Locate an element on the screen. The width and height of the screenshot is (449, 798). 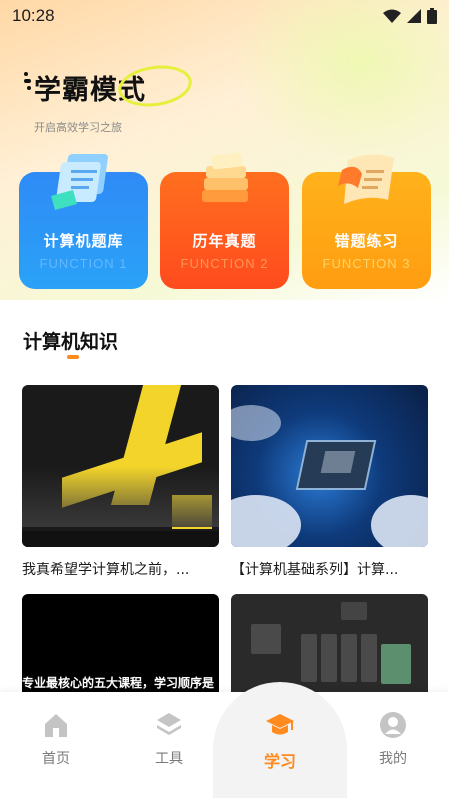
card-label: 历年真题 is located at coordinates (224, 241).